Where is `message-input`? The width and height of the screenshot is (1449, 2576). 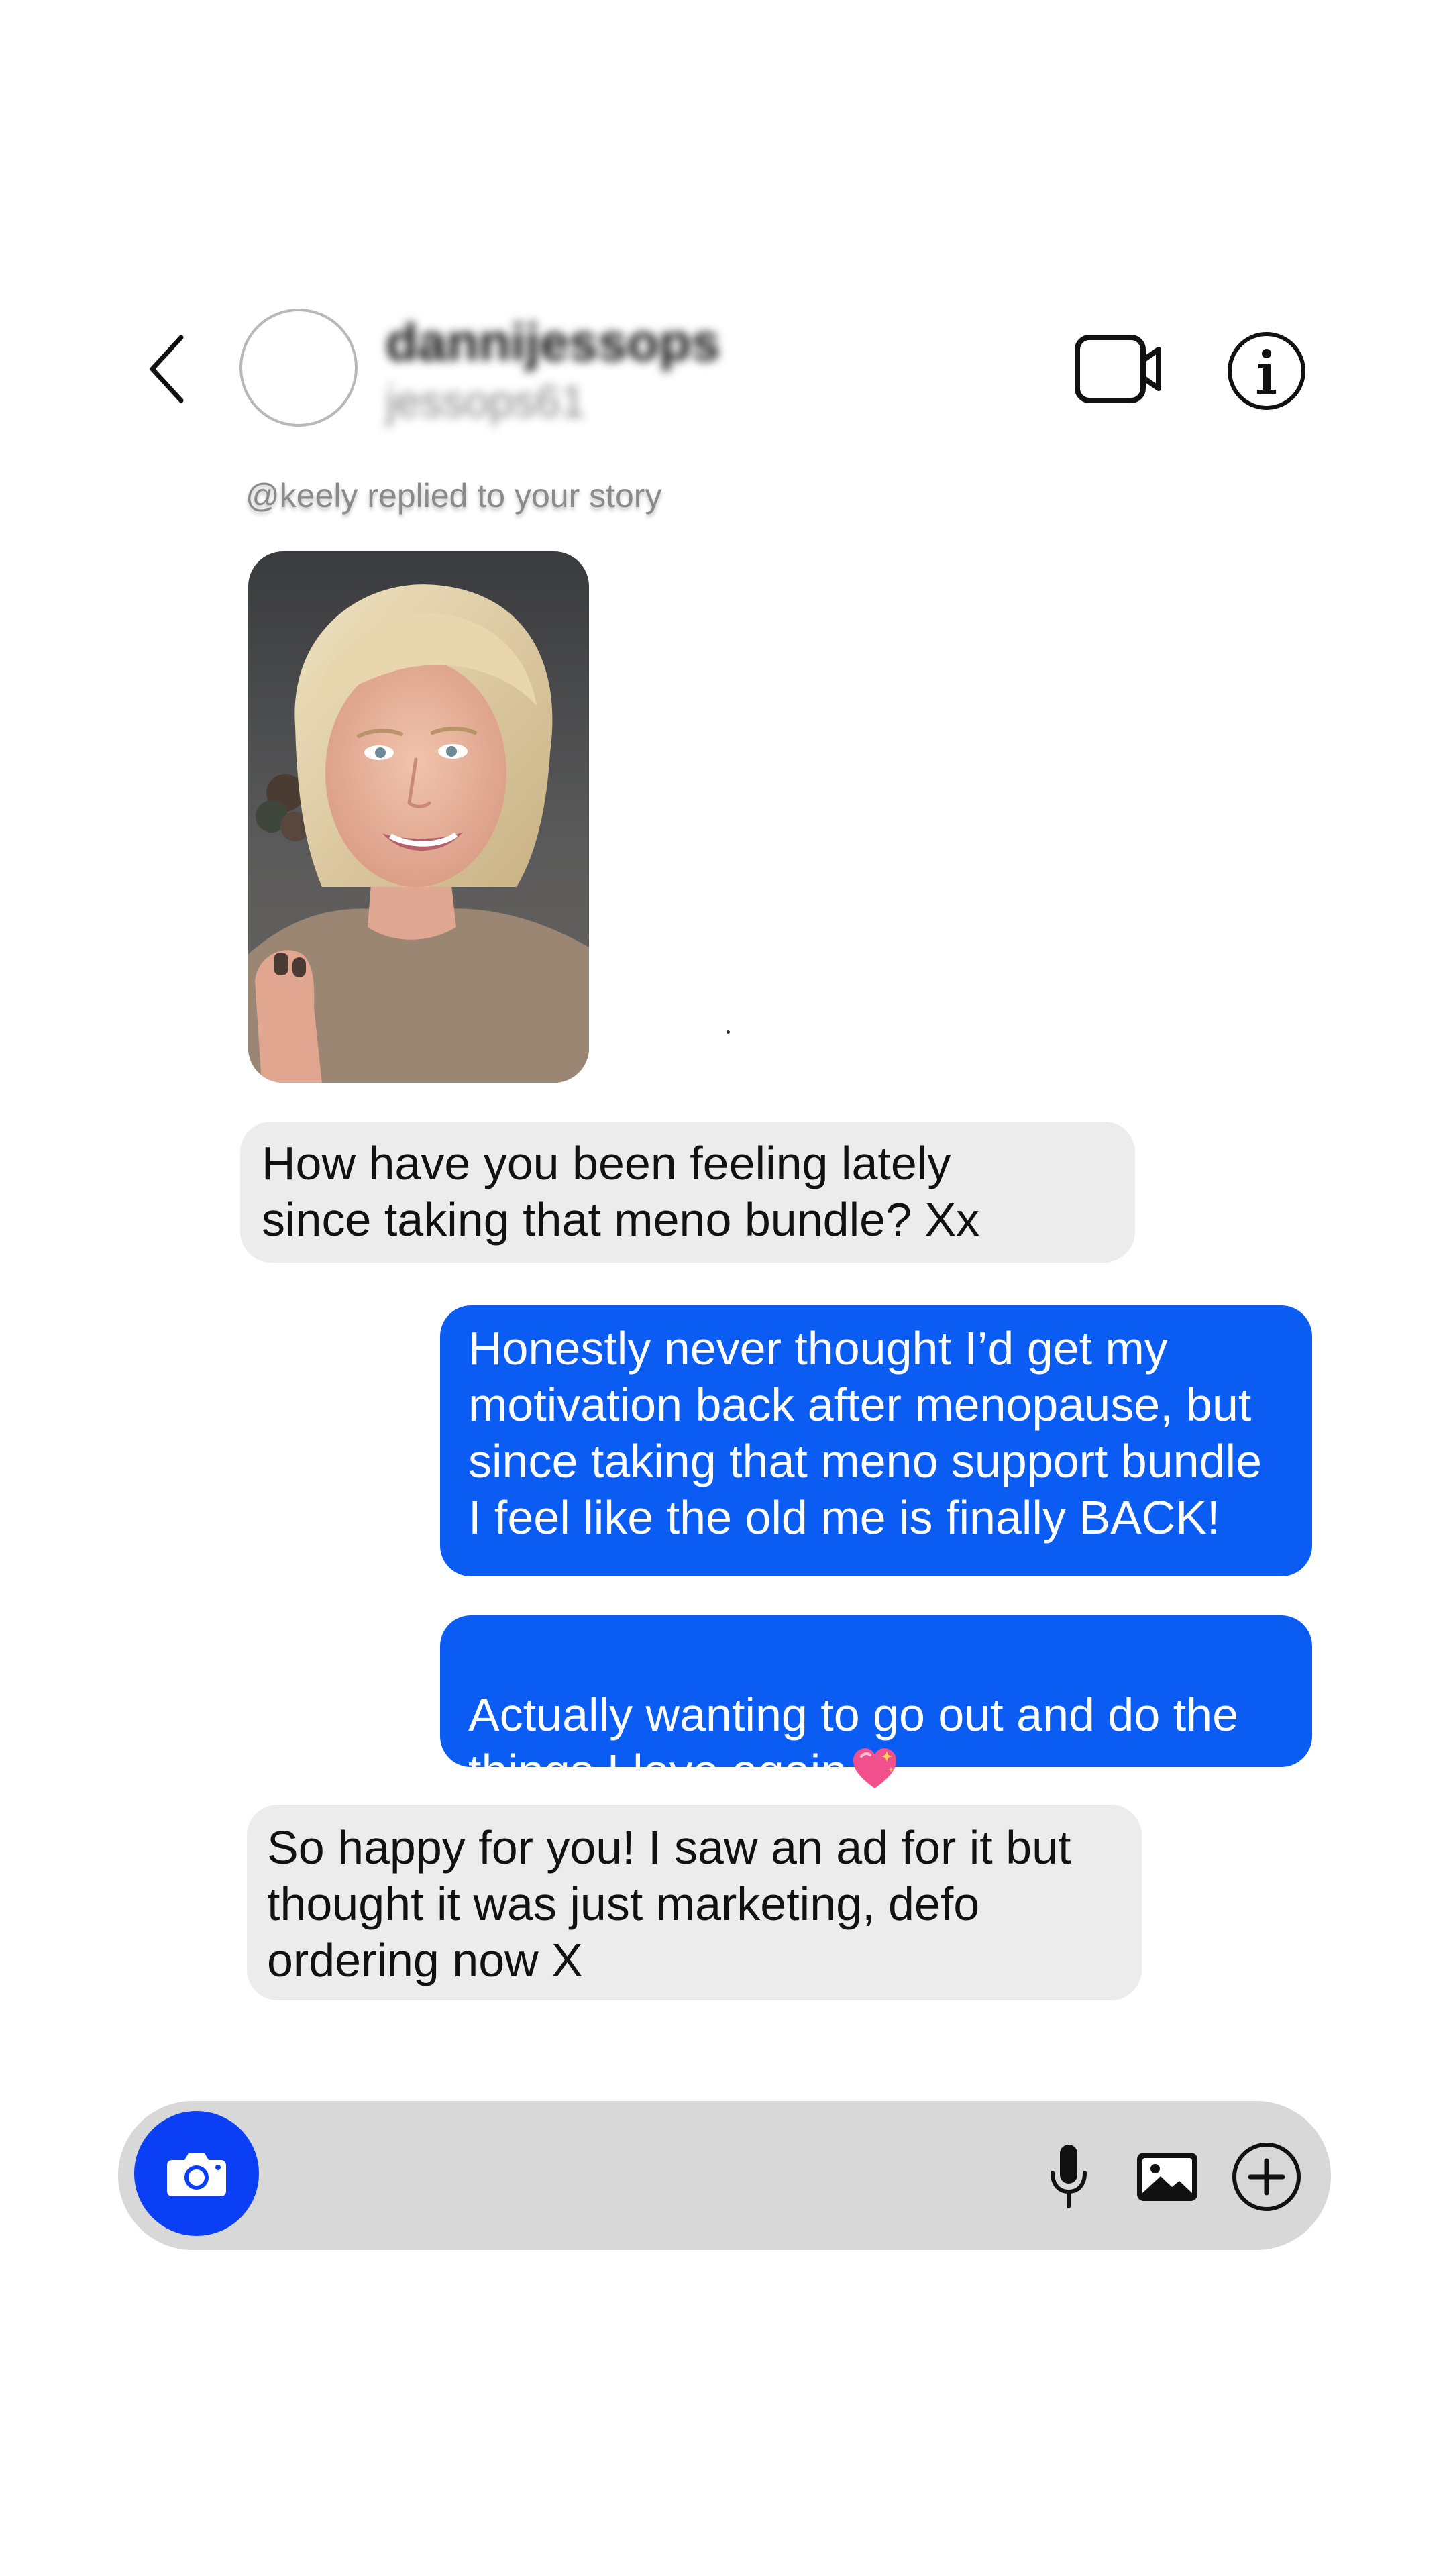 message-input is located at coordinates (645, 2176).